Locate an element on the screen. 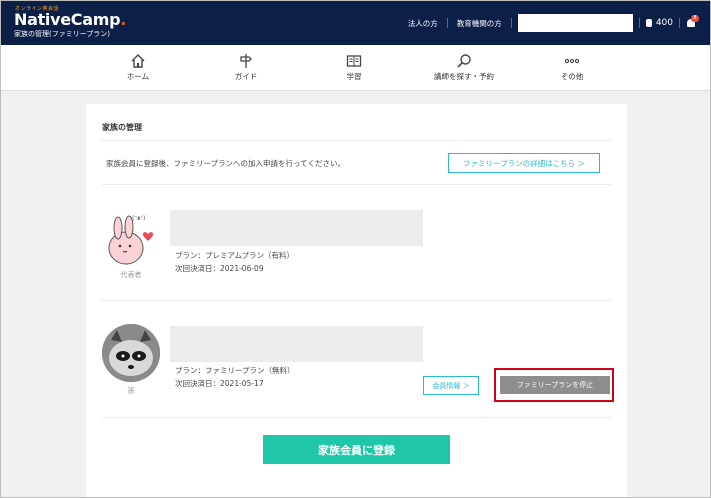 Image resolution: width=711 pixels, height=498 pixels. member-role: 孫 is located at coordinates (131, 391).